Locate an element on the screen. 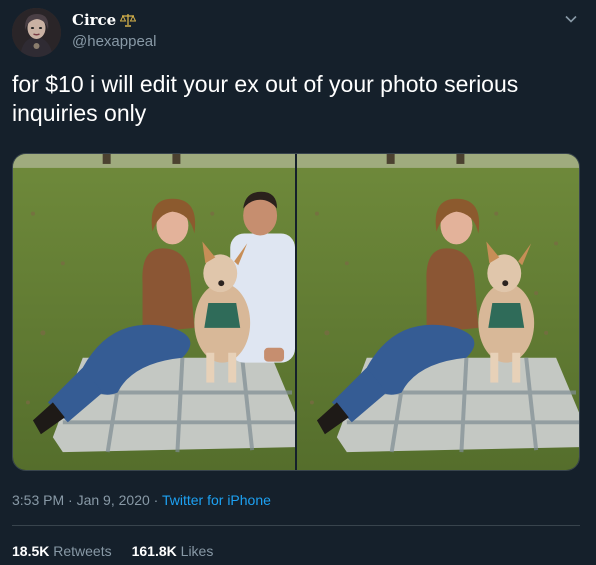 This screenshot has width=596, height=565. display-name-text: Circe is located at coordinates (94, 20).